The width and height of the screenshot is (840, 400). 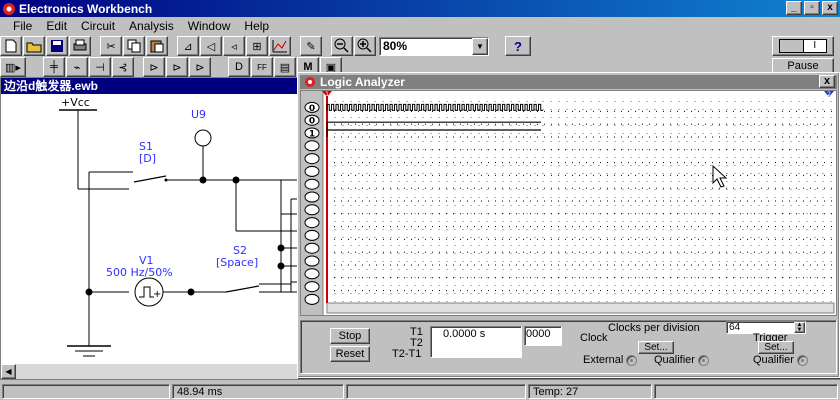 What do you see at coordinates (9, 8) in the screenshot?
I see `app-icon` at bounding box center [9, 8].